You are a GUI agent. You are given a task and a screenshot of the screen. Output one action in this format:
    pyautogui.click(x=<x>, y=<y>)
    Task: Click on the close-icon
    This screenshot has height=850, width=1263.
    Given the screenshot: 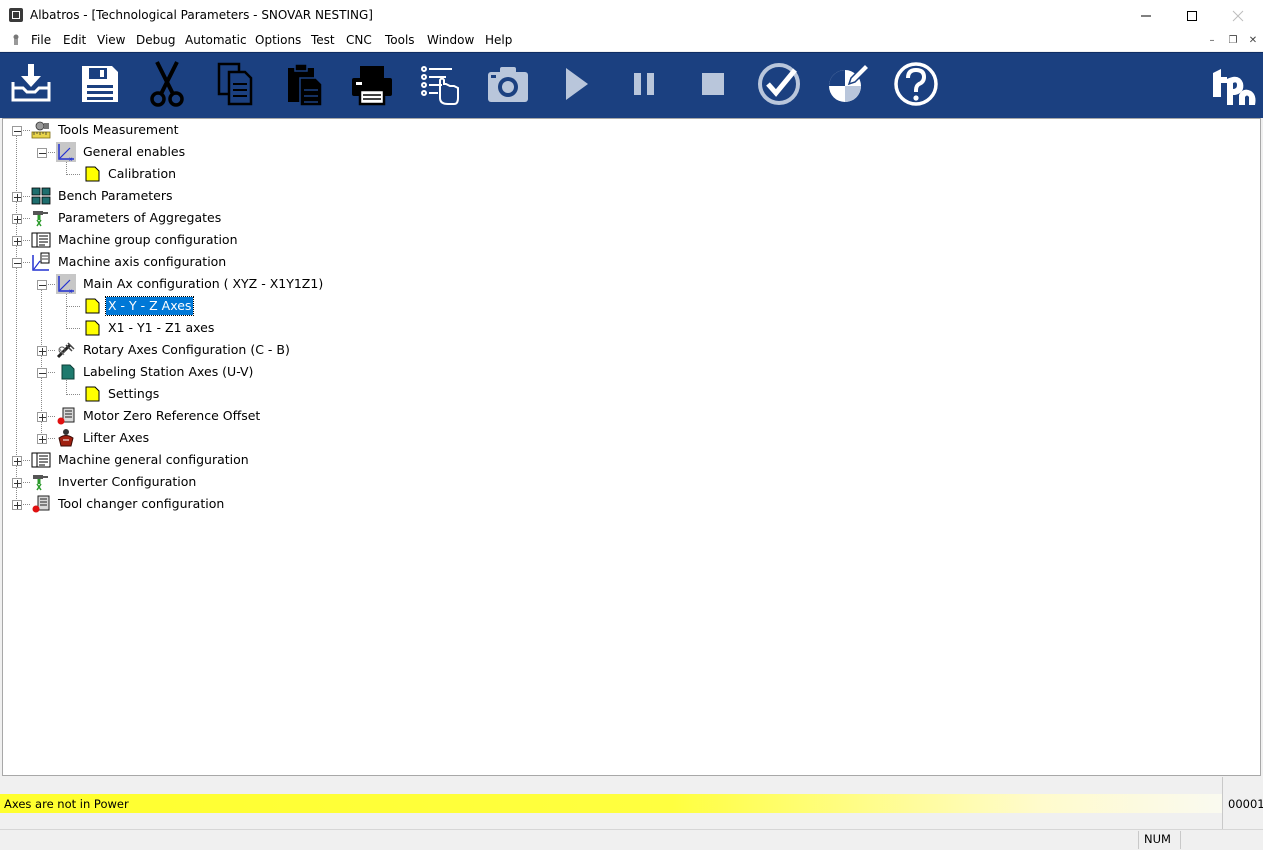 What is the action you would take?
    pyautogui.click(x=1238, y=15)
    